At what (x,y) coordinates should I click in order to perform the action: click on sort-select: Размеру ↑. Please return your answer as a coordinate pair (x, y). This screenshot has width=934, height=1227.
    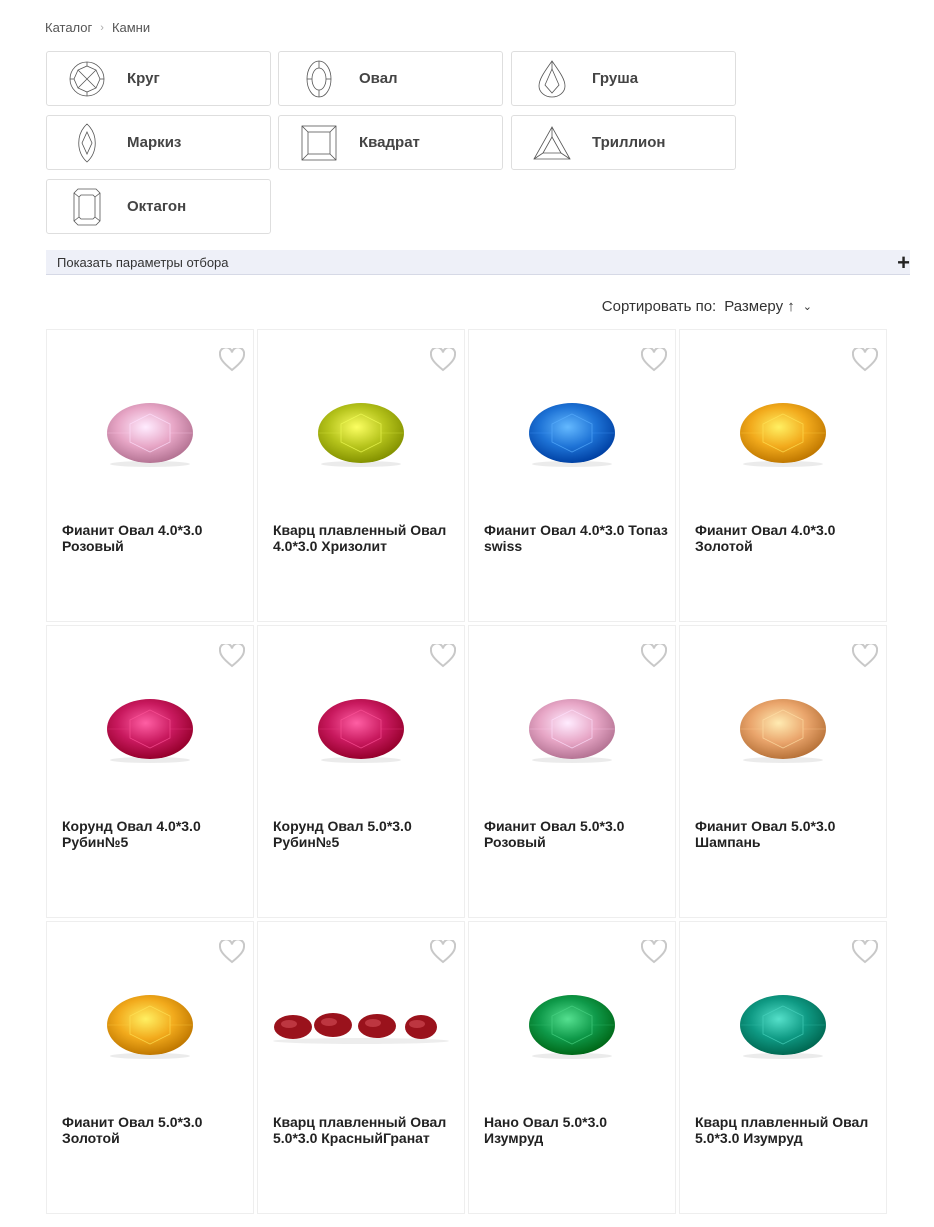
    Looking at the image, I should click on (759, 306).